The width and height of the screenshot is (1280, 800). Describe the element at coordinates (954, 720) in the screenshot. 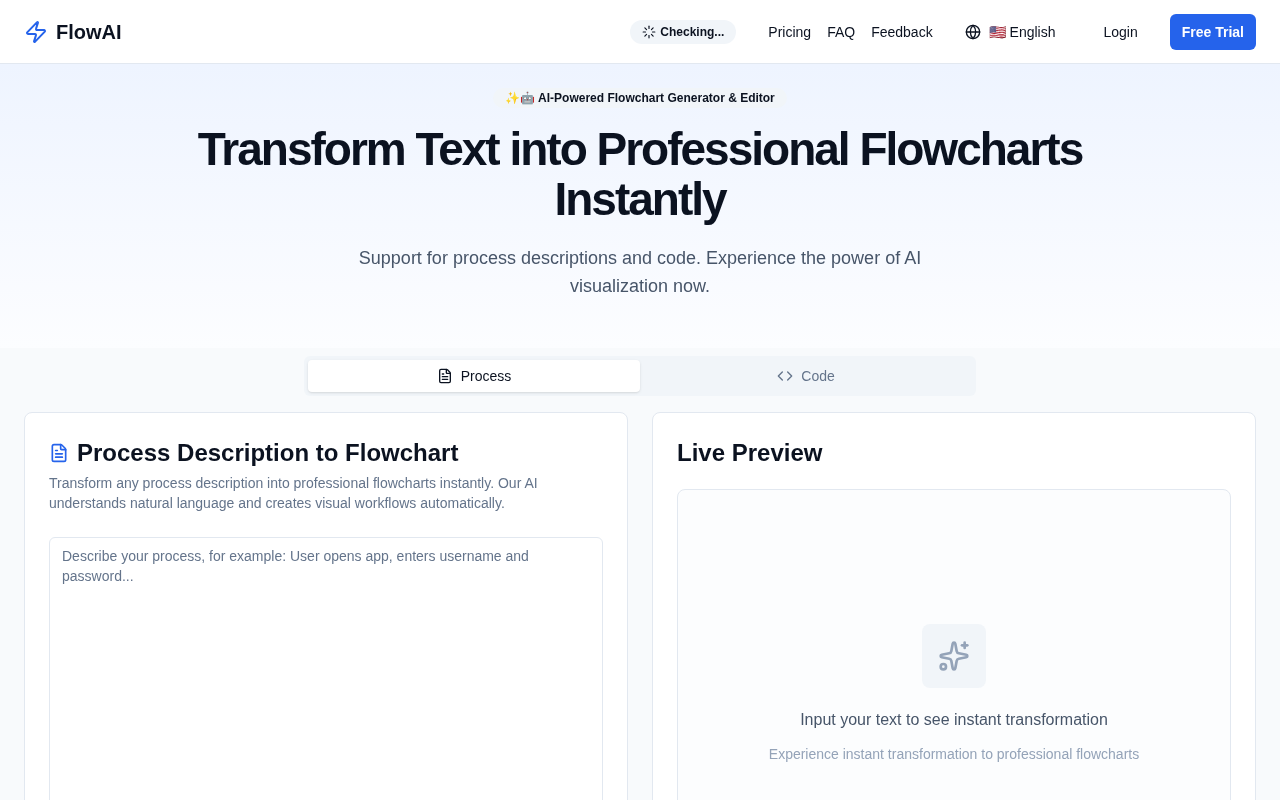

I see `empty-title: Input your text to see instant transformation` at that location.